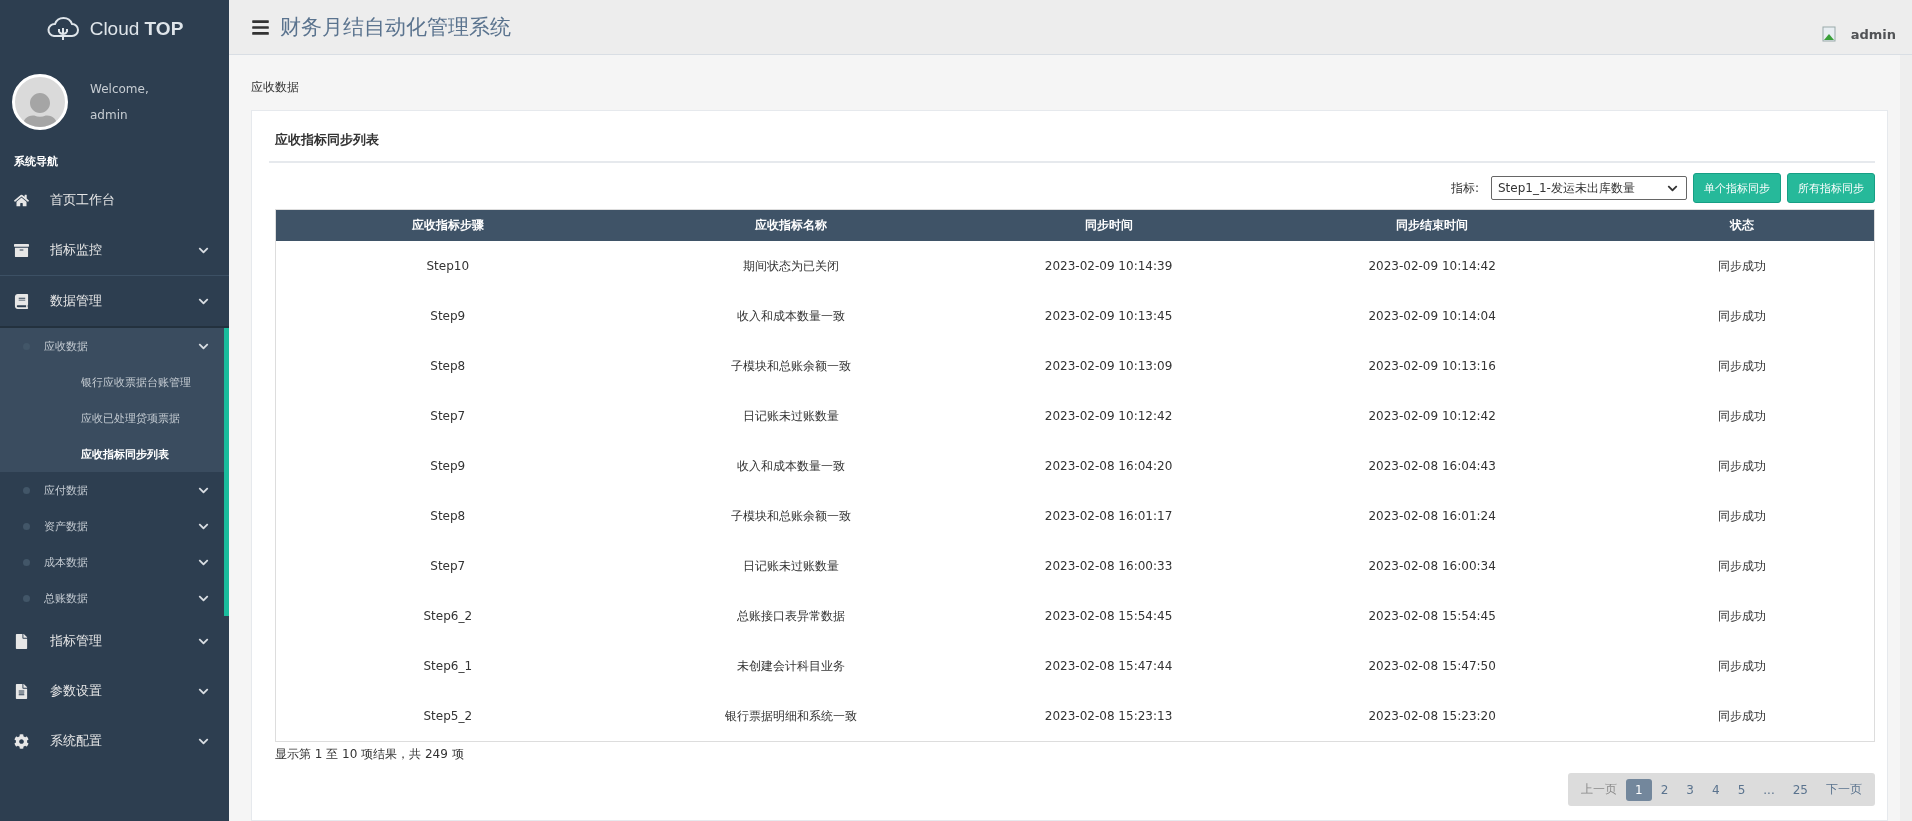  What do you see at coordinates (1432, 566) in the screenshot?
I see `table-cell-text: 2023-02-08 16:00:34` at bounding box center [1432, 566].